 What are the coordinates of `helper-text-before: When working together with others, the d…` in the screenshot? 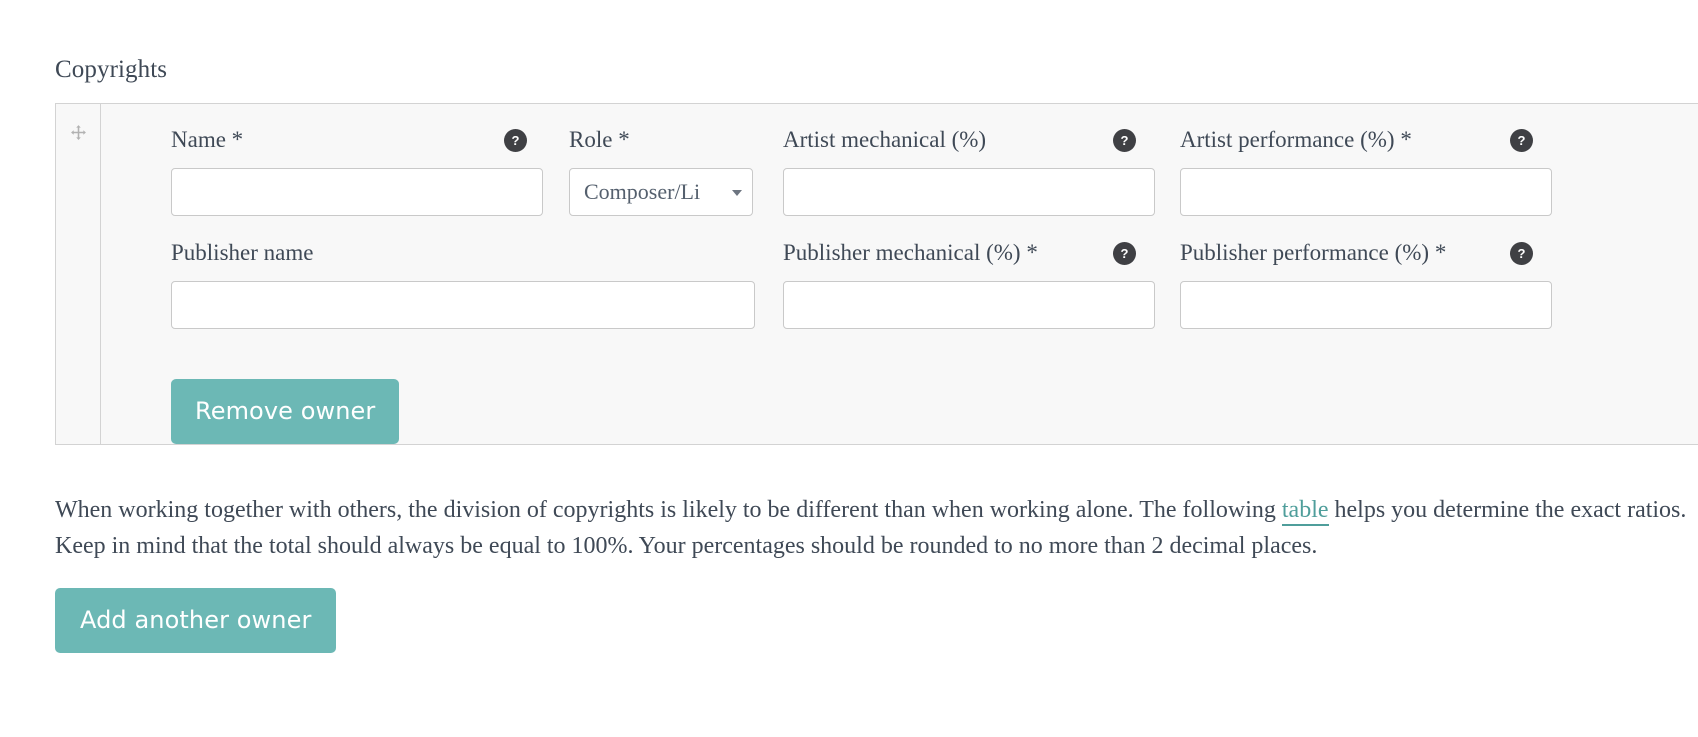 It's located at (668, 510).